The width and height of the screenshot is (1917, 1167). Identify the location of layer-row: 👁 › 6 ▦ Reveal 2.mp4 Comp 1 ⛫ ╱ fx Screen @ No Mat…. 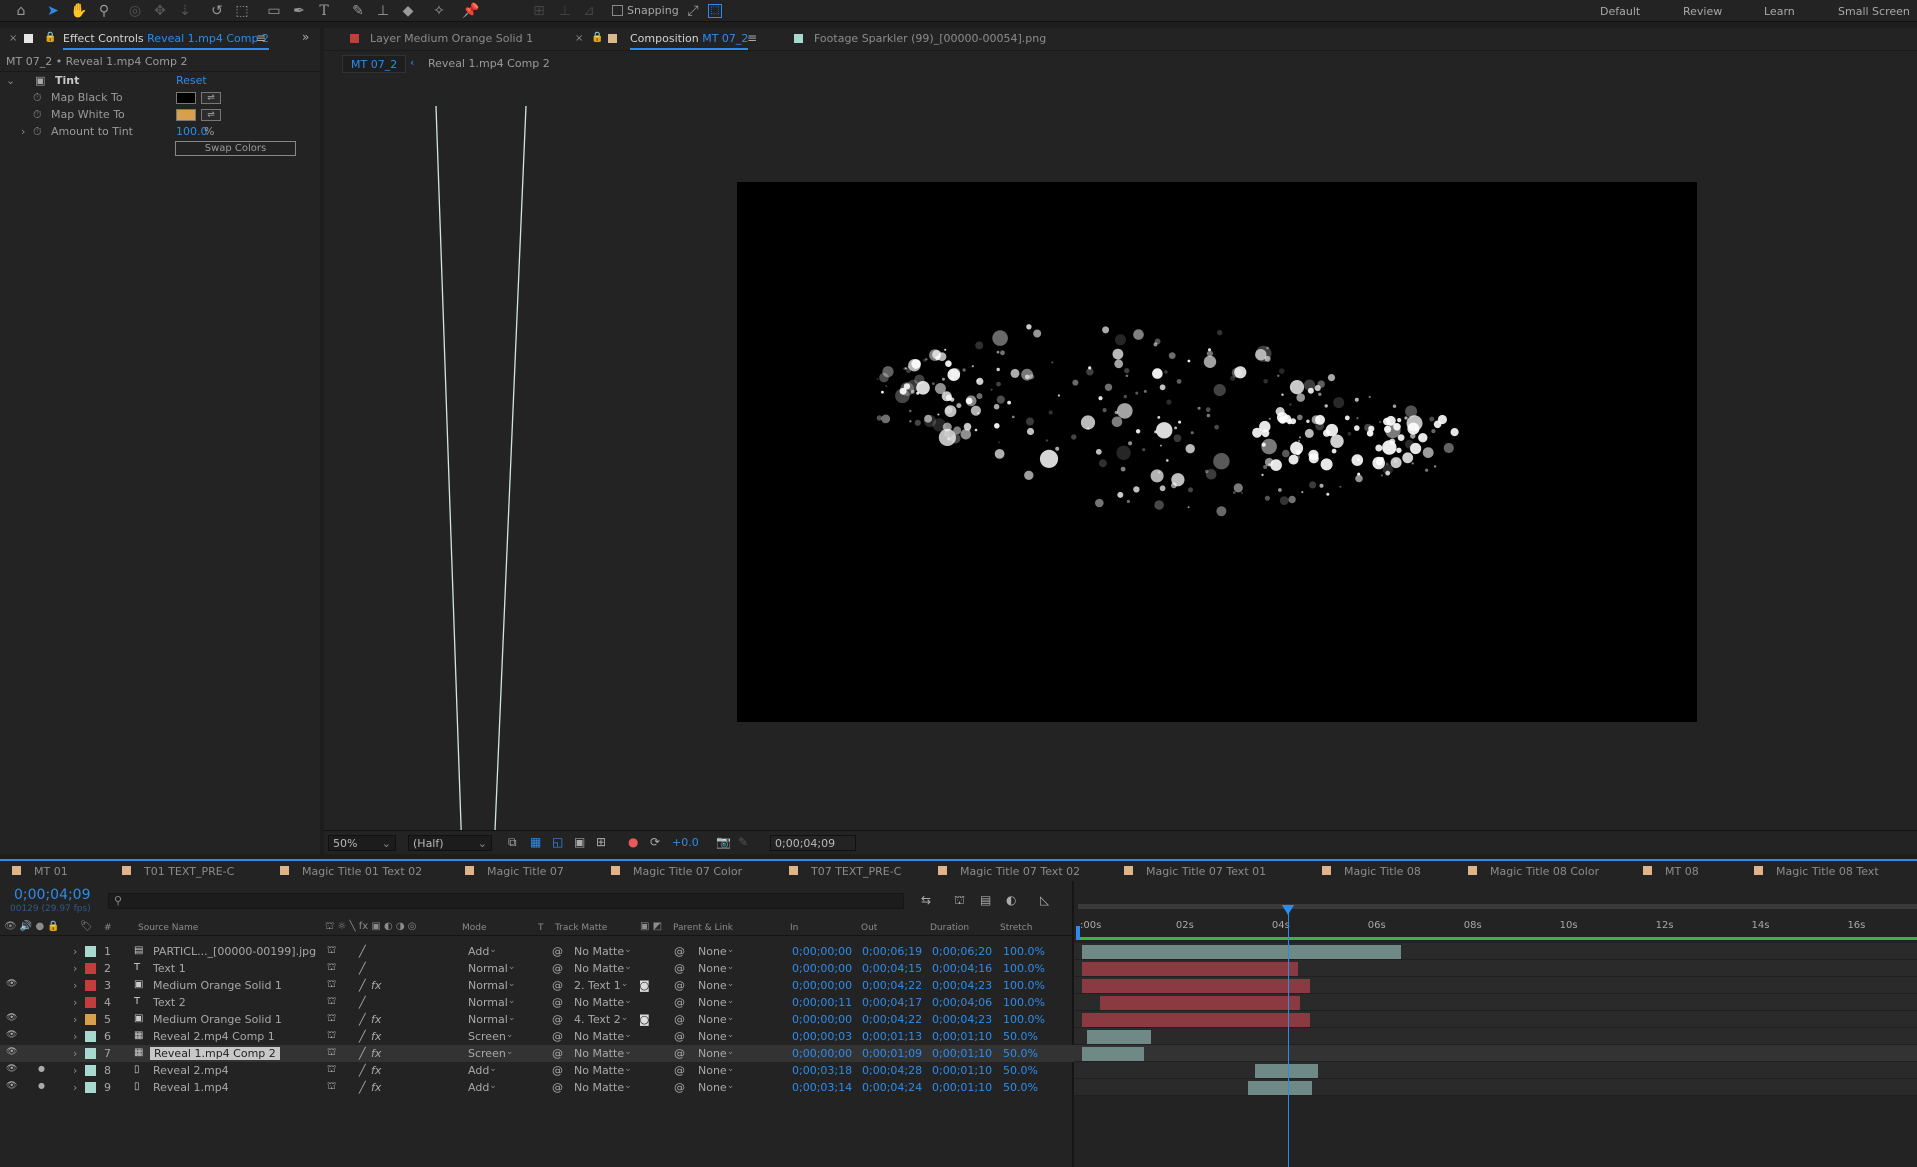
(537, 1036).